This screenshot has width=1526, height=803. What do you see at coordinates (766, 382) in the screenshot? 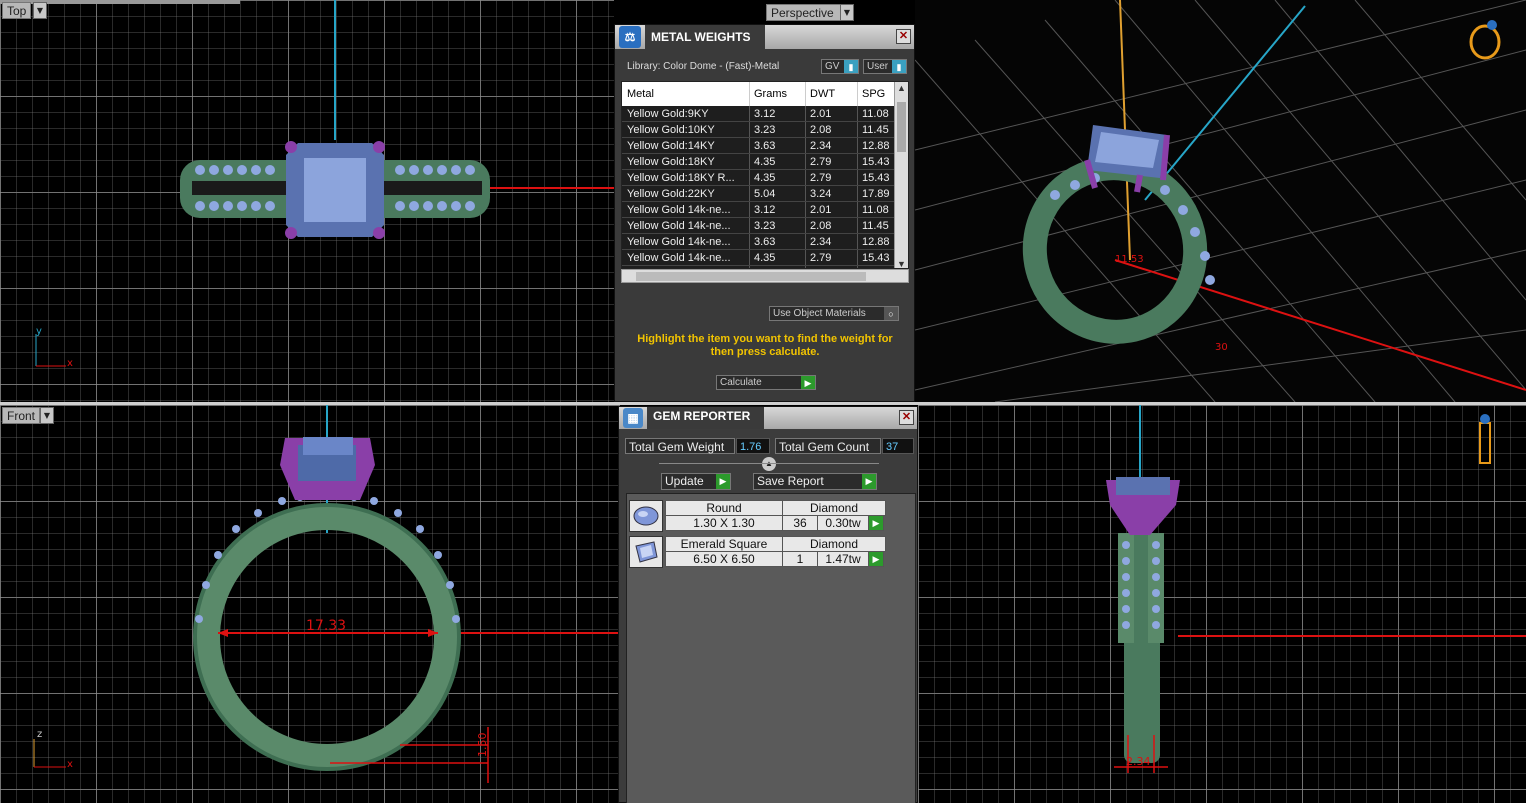
I see `calculate-button: Calculate ▶` at bounding box center [766, 382].